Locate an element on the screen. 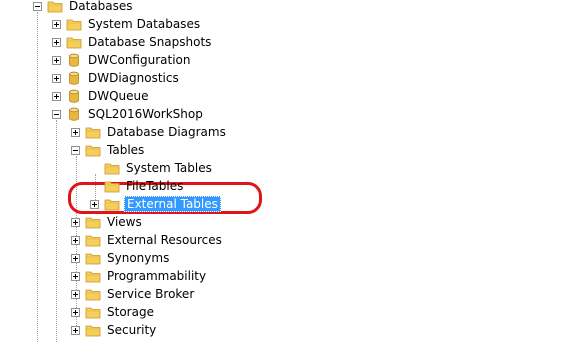  tree-node-label: Database Snapshots is located at coordinates (150, 42).